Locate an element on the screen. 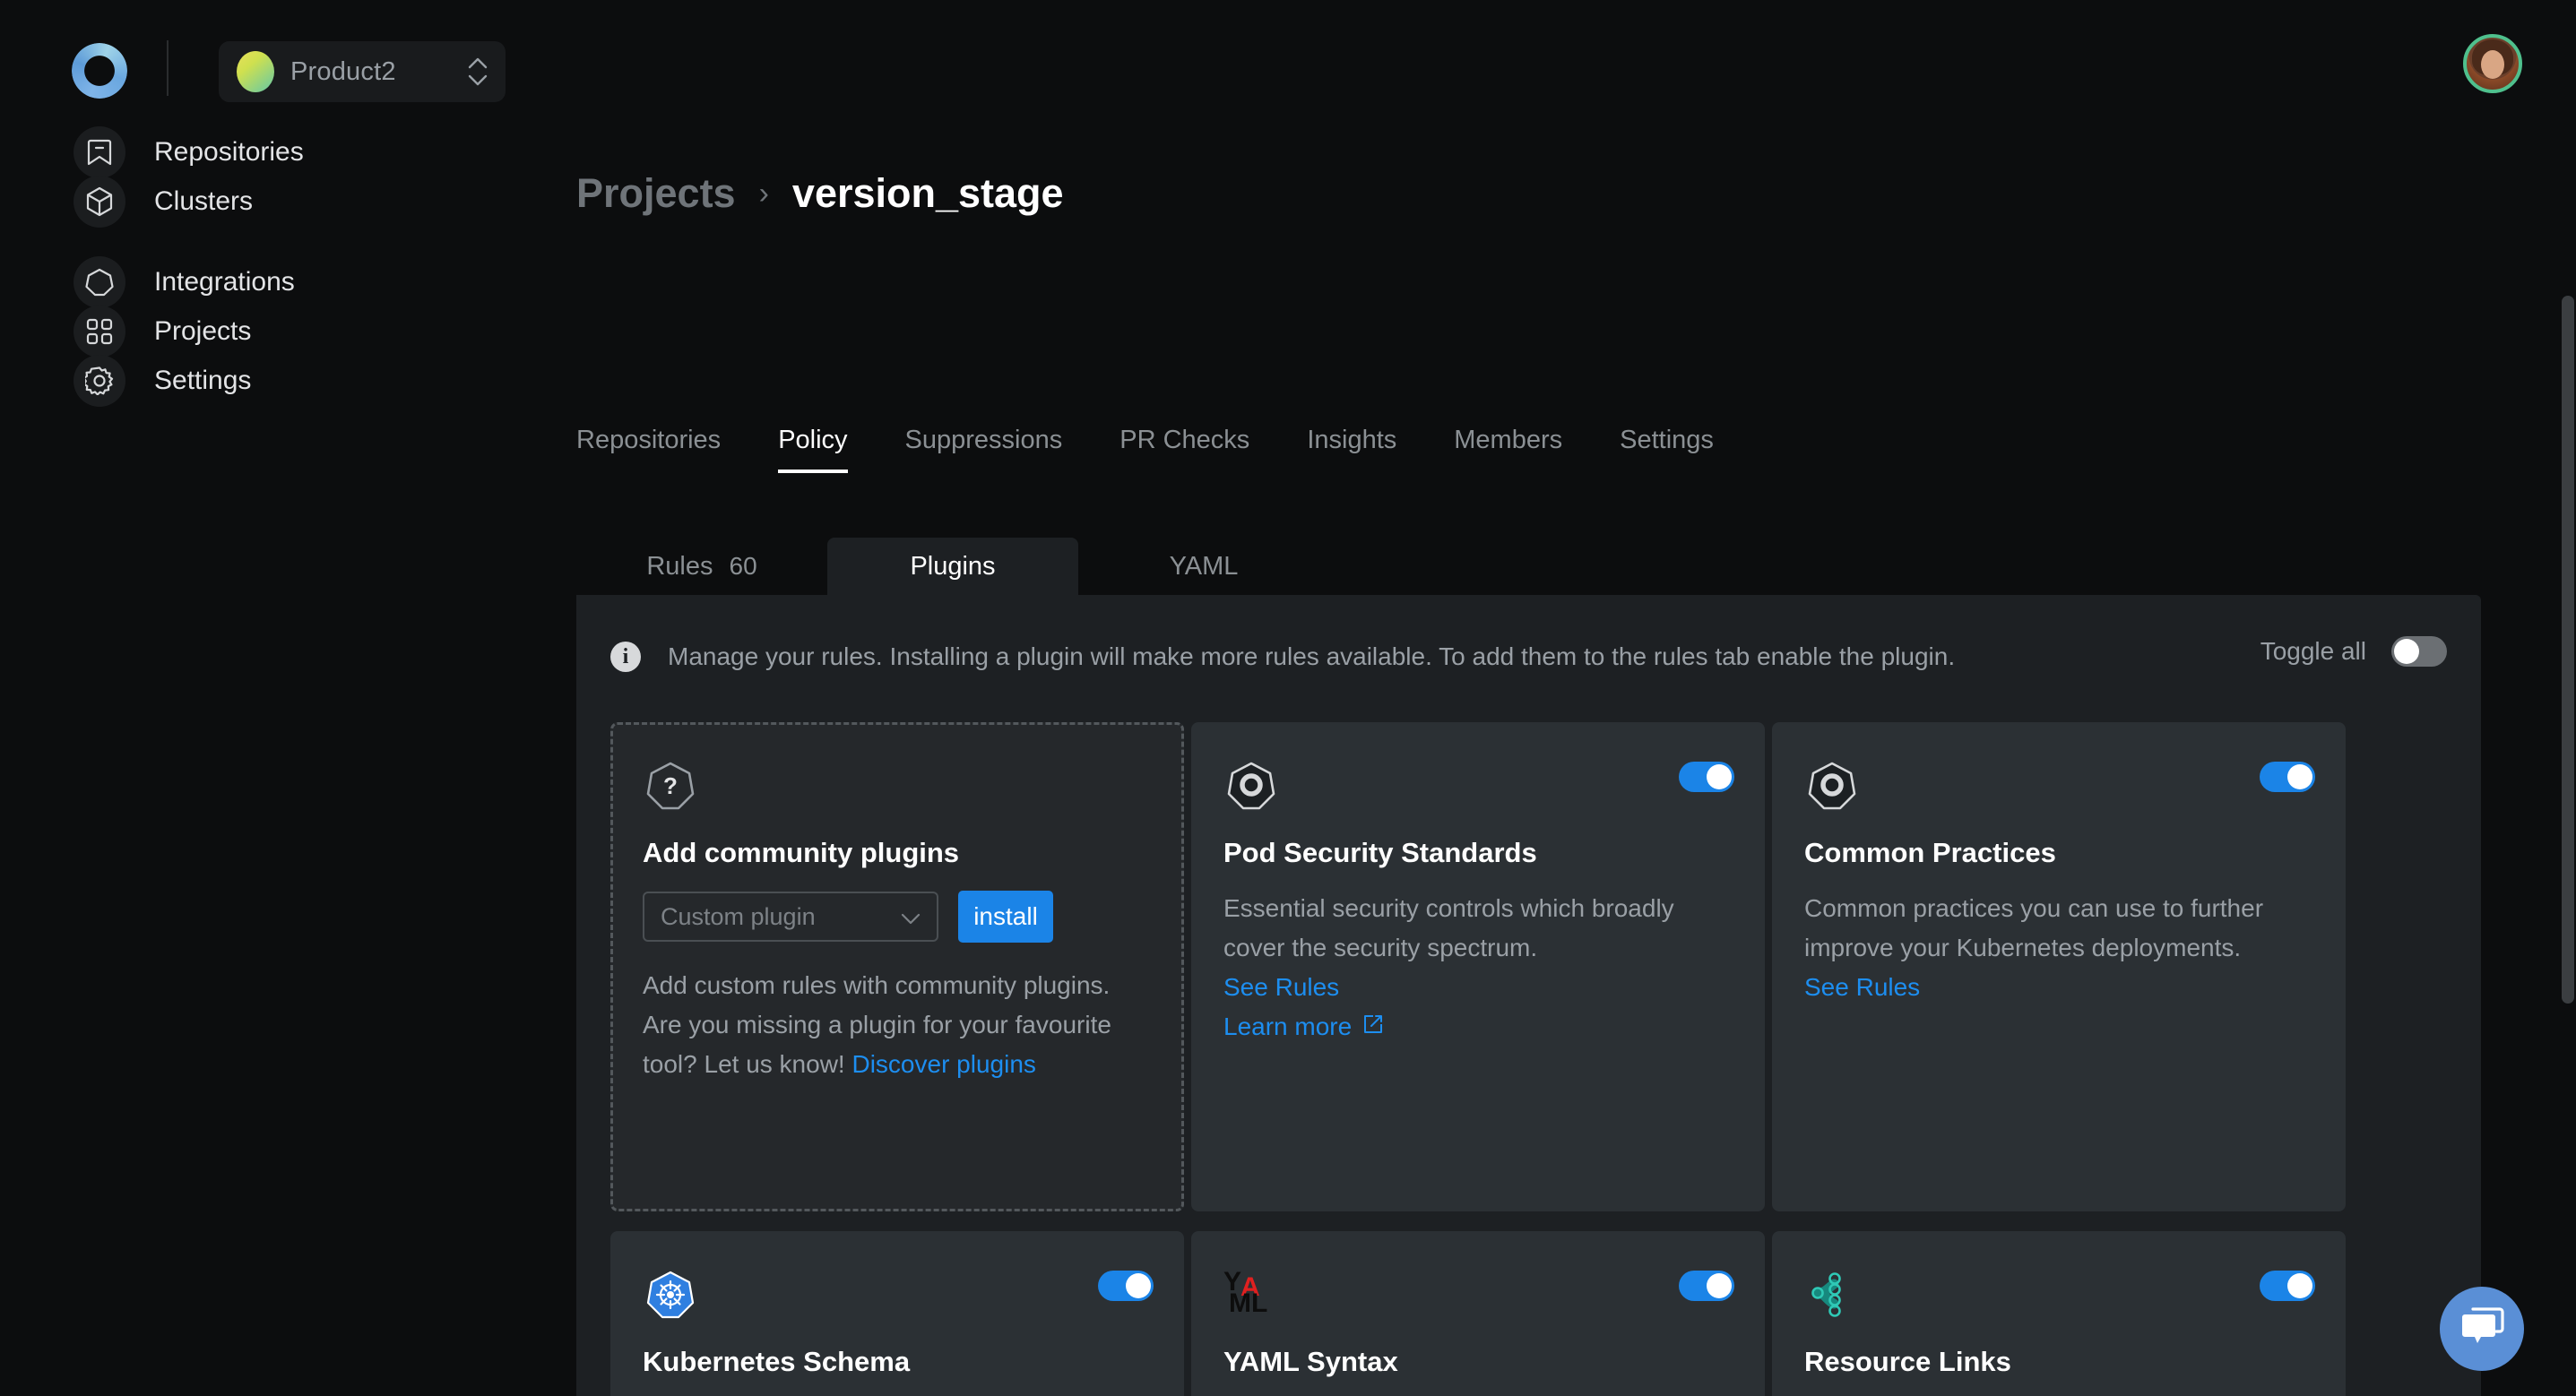  subtab-yaml: YAML is located at coordinates (1203, 566).